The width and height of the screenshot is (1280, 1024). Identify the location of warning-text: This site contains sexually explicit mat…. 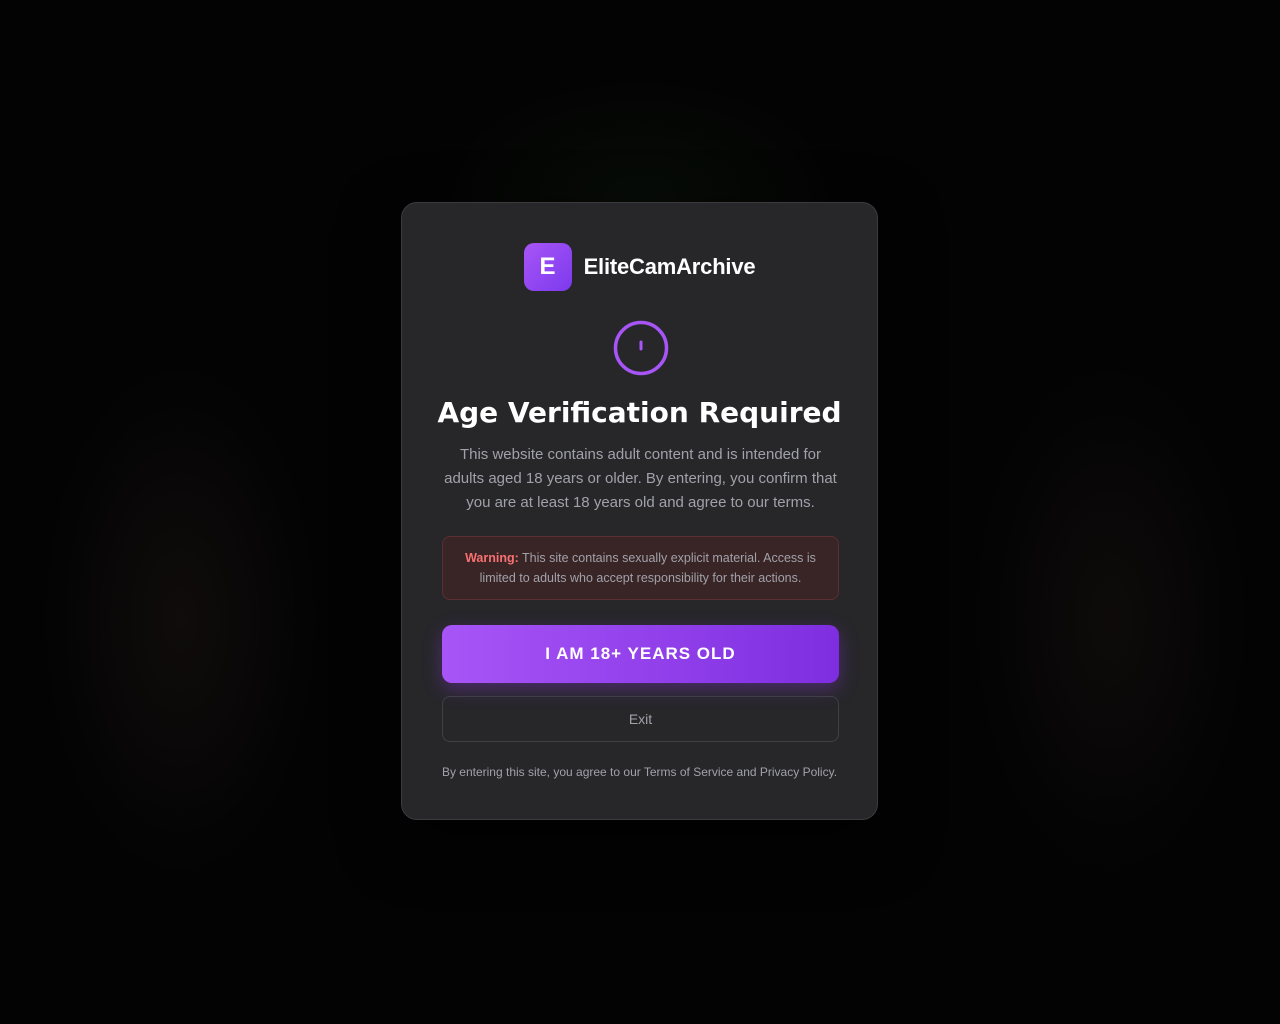
(647, 568).